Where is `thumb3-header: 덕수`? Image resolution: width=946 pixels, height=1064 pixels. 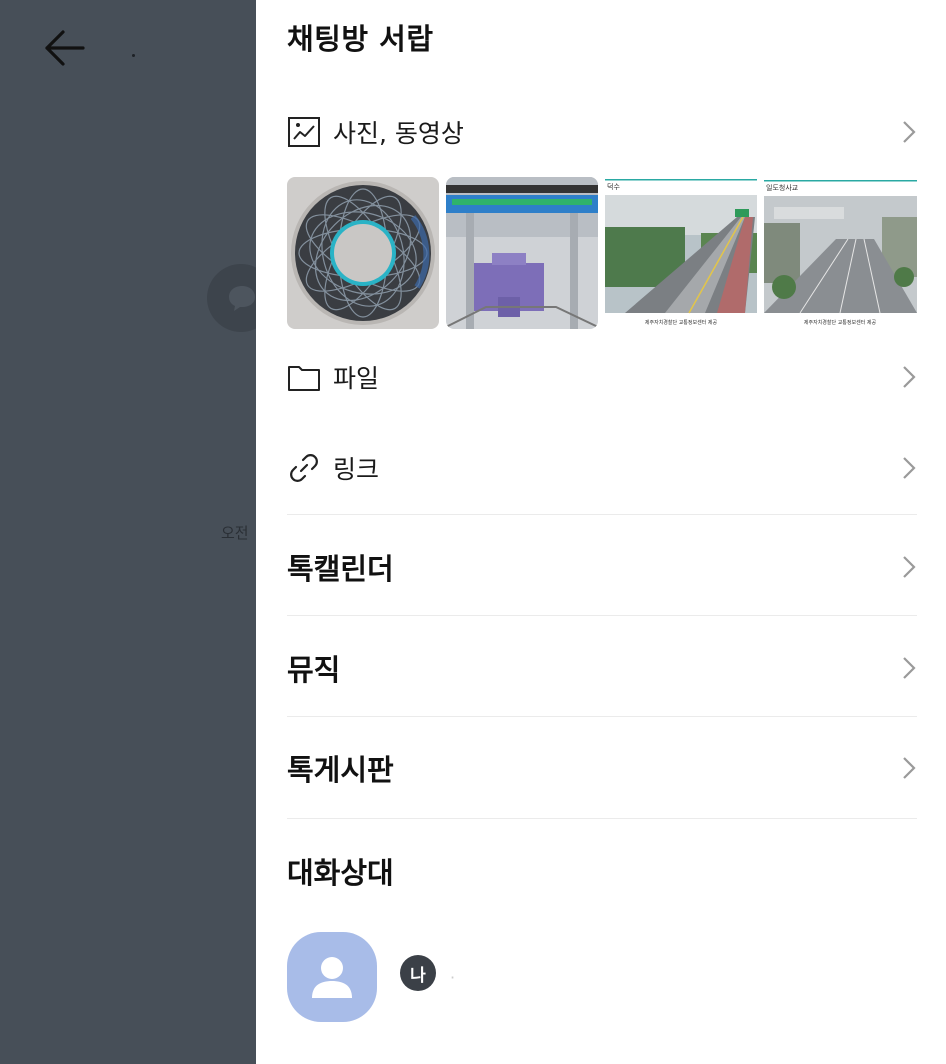
thumb3-header: 덕수 is located at coordinates (613, 186).